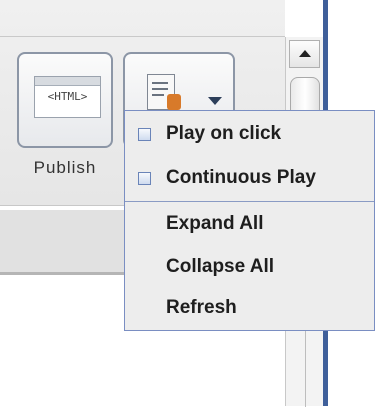 This screenshot has width=375, height=407. I want to click on publish-label: Publish, so click(65, 167).